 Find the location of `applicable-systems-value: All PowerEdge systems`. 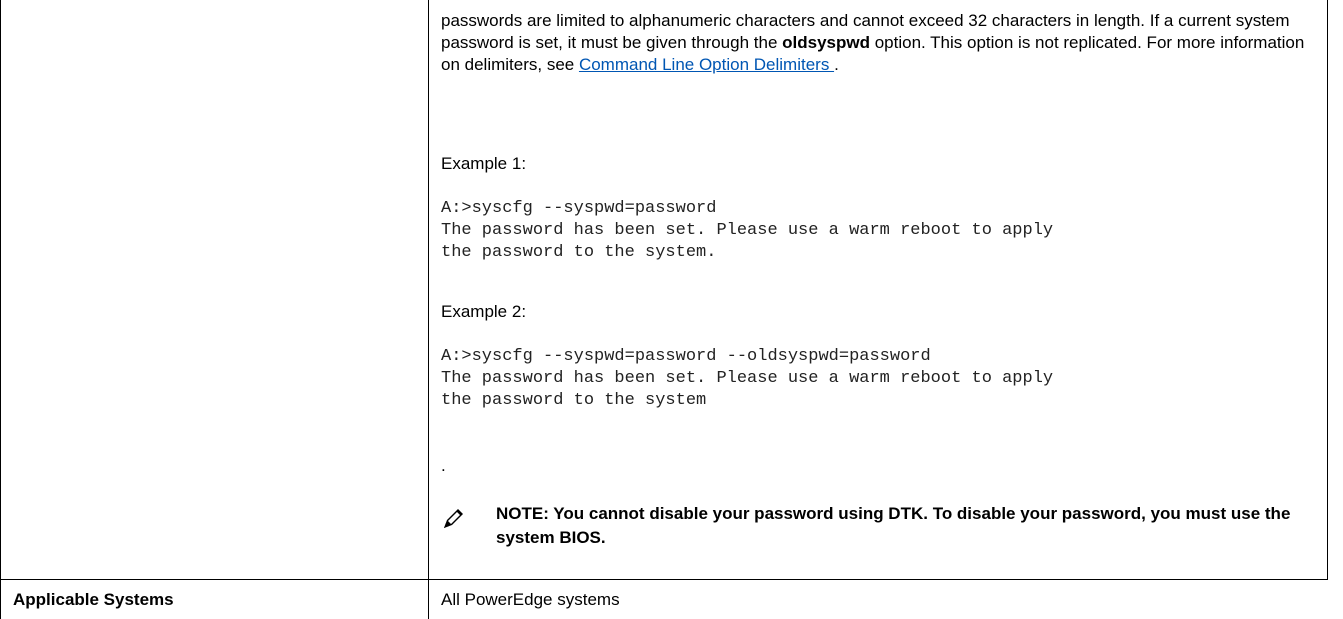

applicable-systems-value: All PowerEdge systems is located at coordinates (530, 599).